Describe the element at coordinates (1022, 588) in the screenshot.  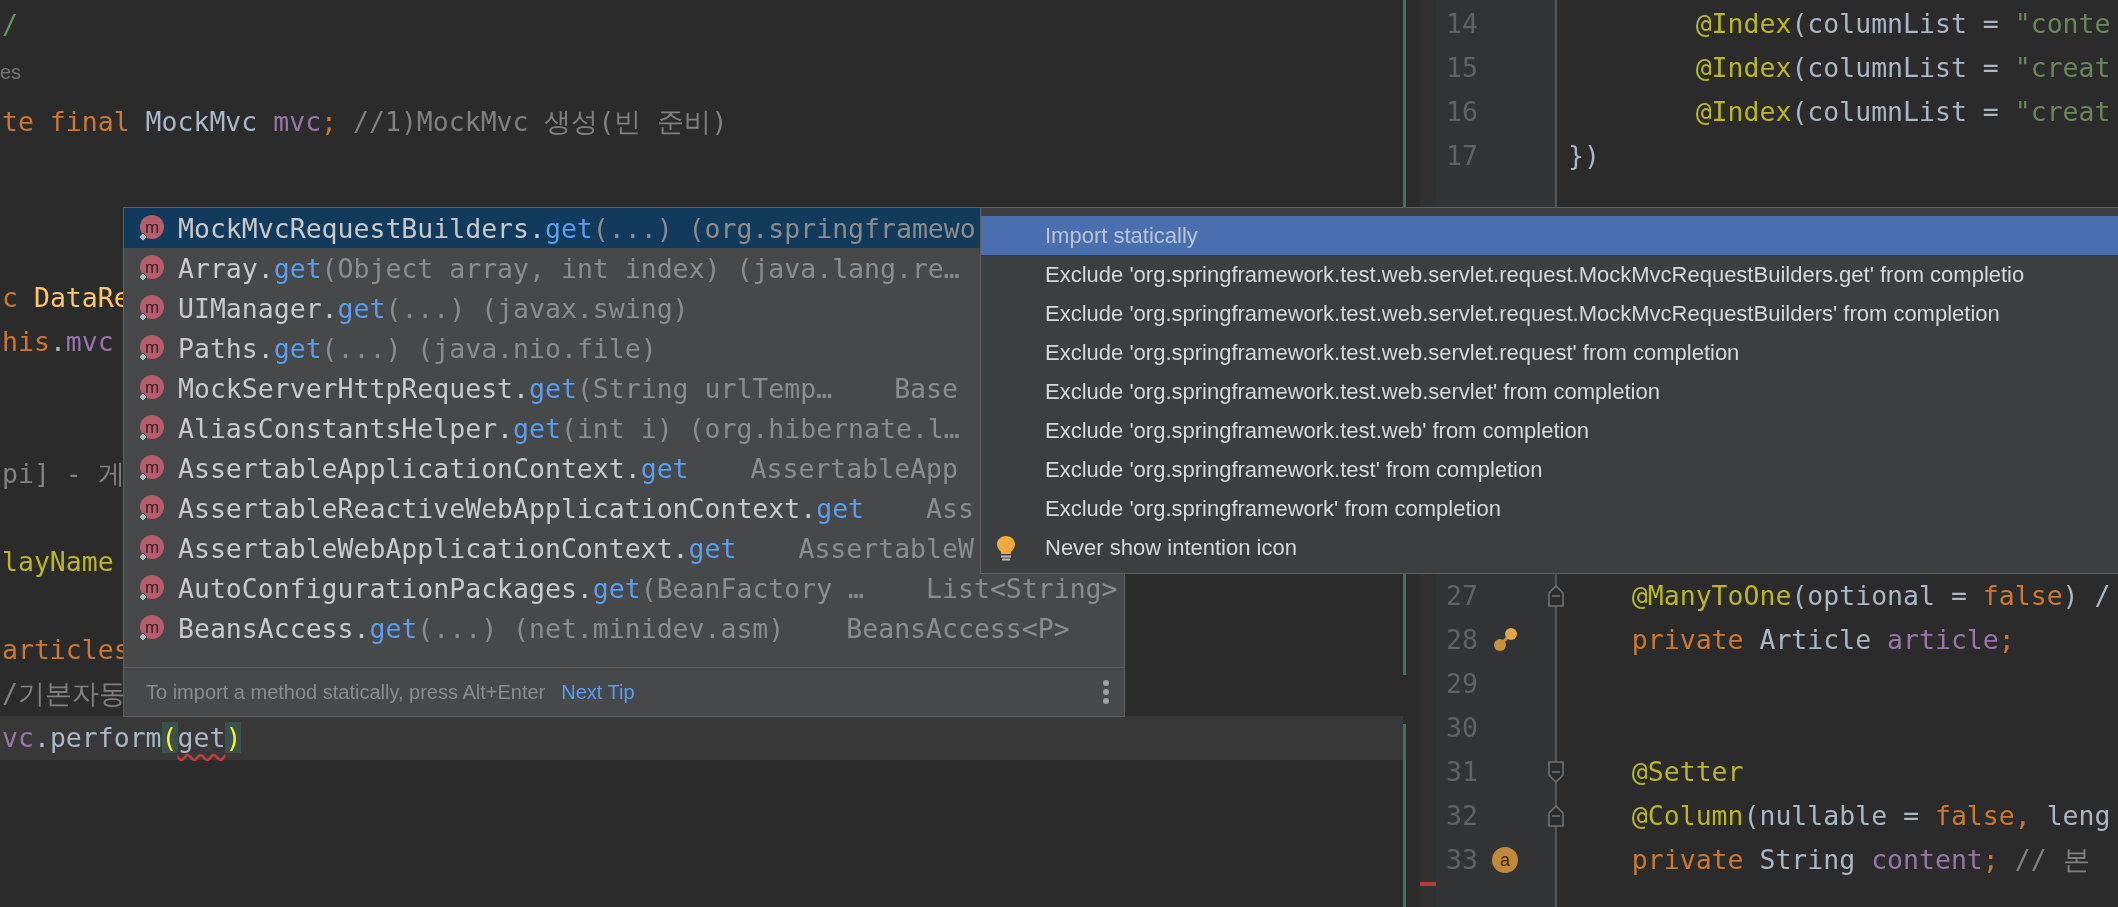
I see `type-text: List<String>` at that location.